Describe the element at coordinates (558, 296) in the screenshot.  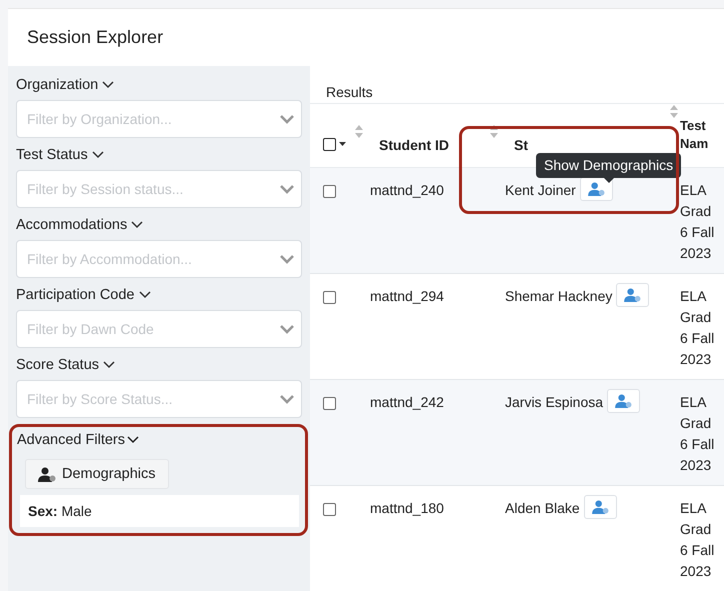
I see `table-cell: Shemar Hackney` at that location.